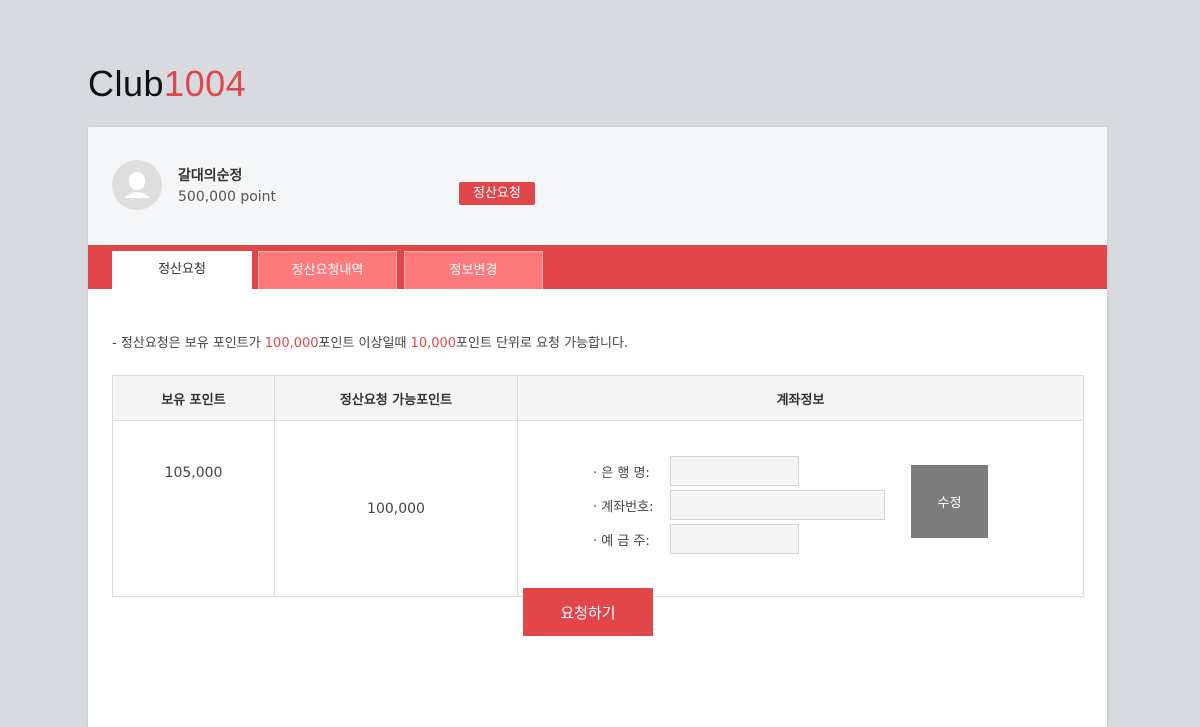 The image size is (1200, 727). I want to click on user-points: 500,000 point, so click(227, 197).